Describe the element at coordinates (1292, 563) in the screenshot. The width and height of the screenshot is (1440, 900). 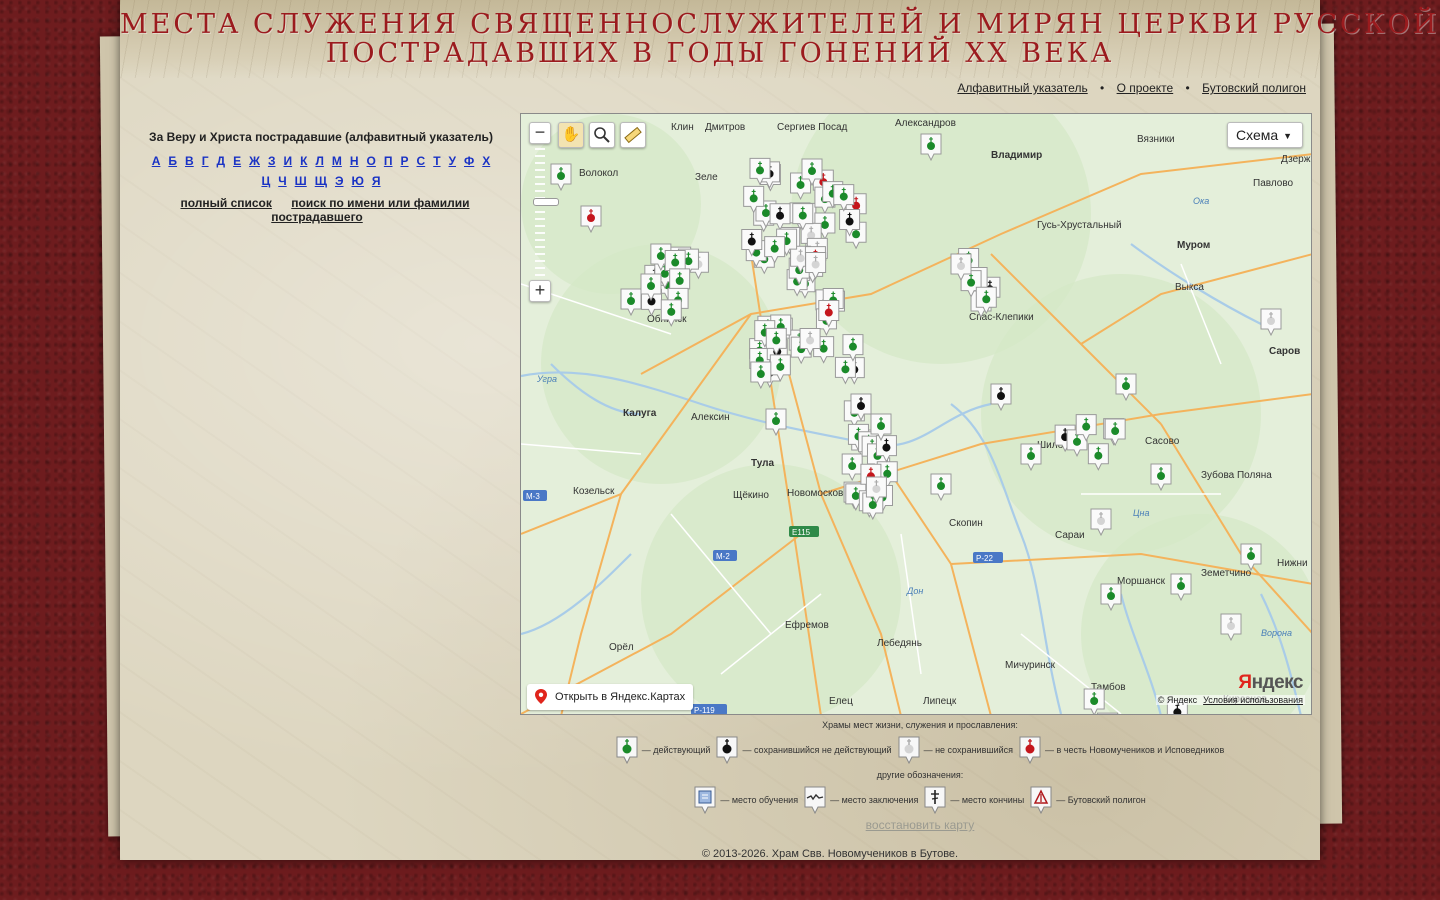
I see `city-label: Нижни` at that location.